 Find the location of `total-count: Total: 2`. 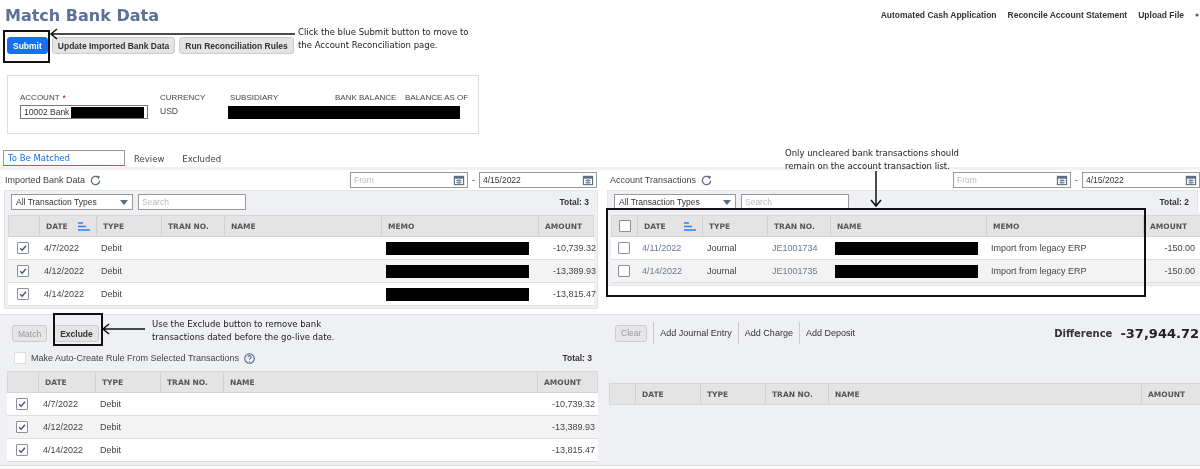

total-count: Total: 2 is located at coordinates (1174, 202).